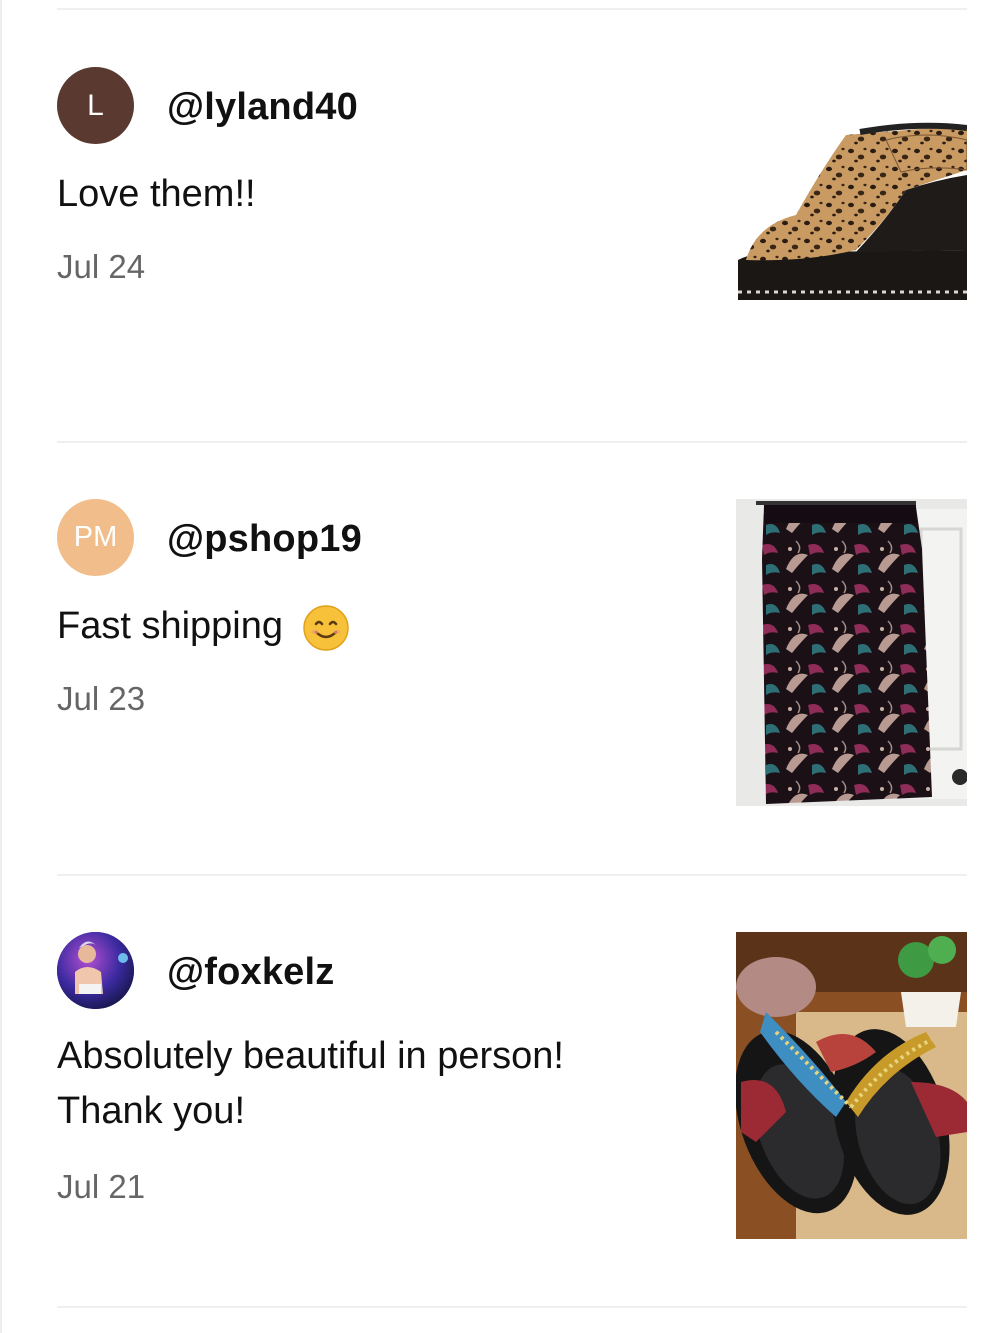 The height and width of the screenshot is (1333, 1000). Describe the element at coordinates (512, 1307) in the screenshot. I see `divider` at that location.